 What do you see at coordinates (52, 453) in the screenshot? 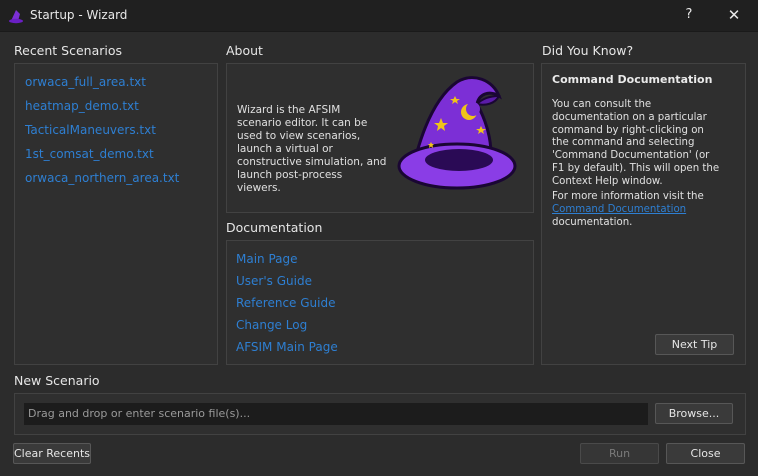
I see `clear-recents-button: Clear Recents` at bounding box center [52, 453].